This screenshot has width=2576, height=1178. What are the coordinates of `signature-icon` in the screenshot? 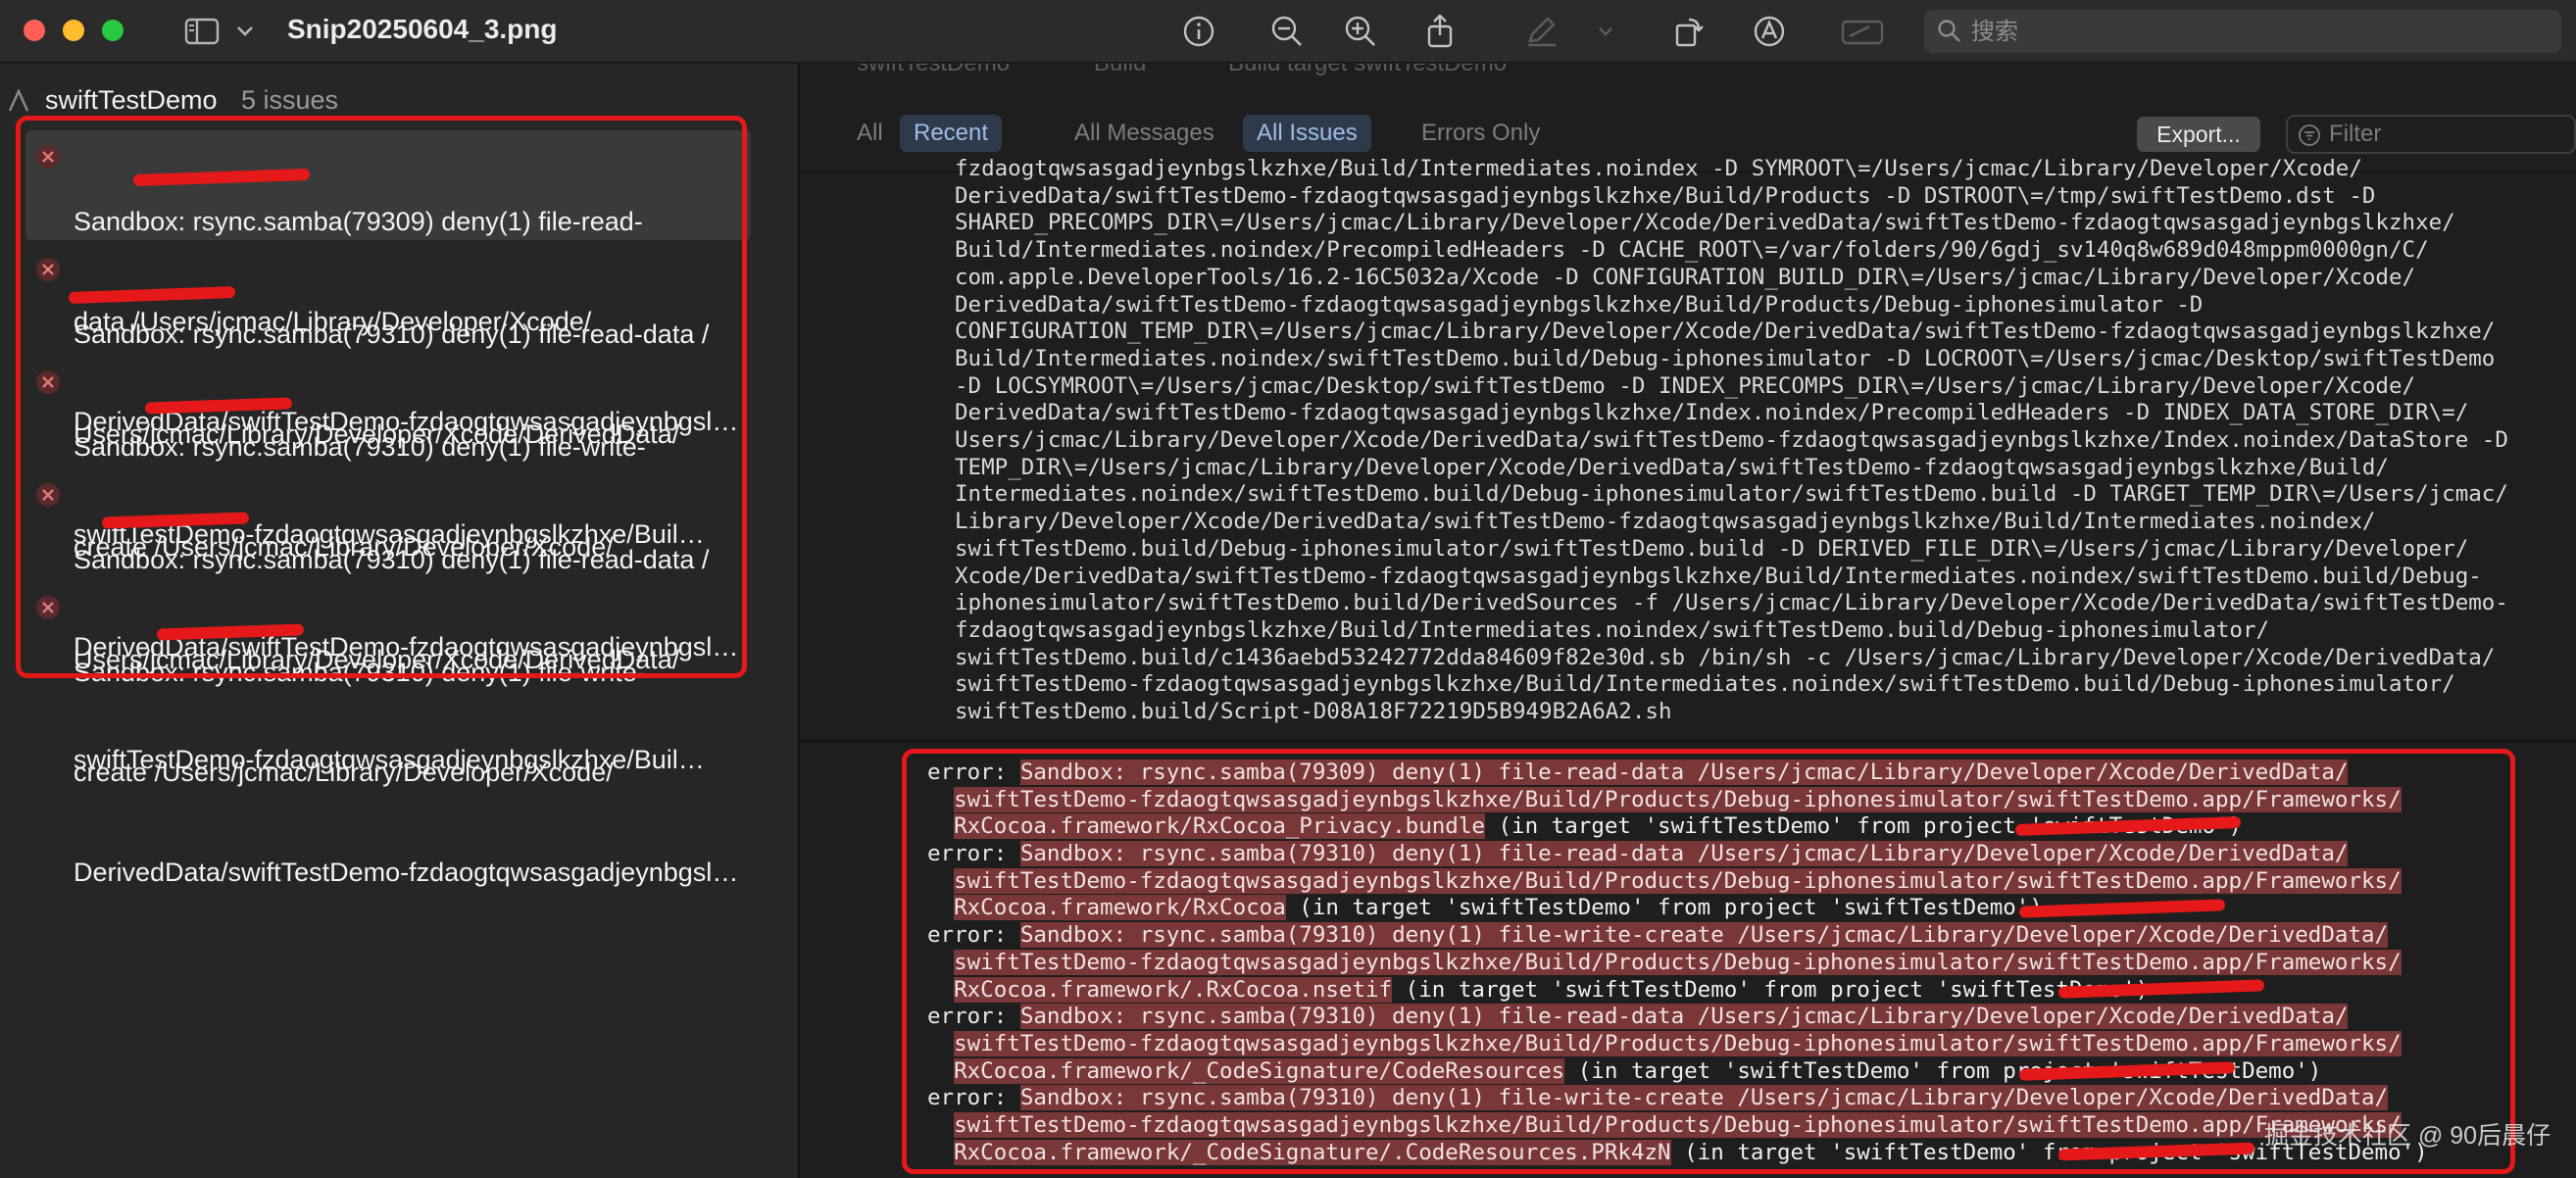 It's located at (1863, 31).